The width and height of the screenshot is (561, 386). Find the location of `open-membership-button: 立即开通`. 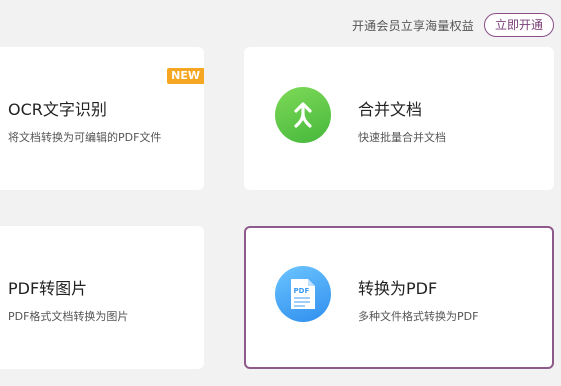

open-membership-button: 立即开通 is located at coordinates (518, 25).